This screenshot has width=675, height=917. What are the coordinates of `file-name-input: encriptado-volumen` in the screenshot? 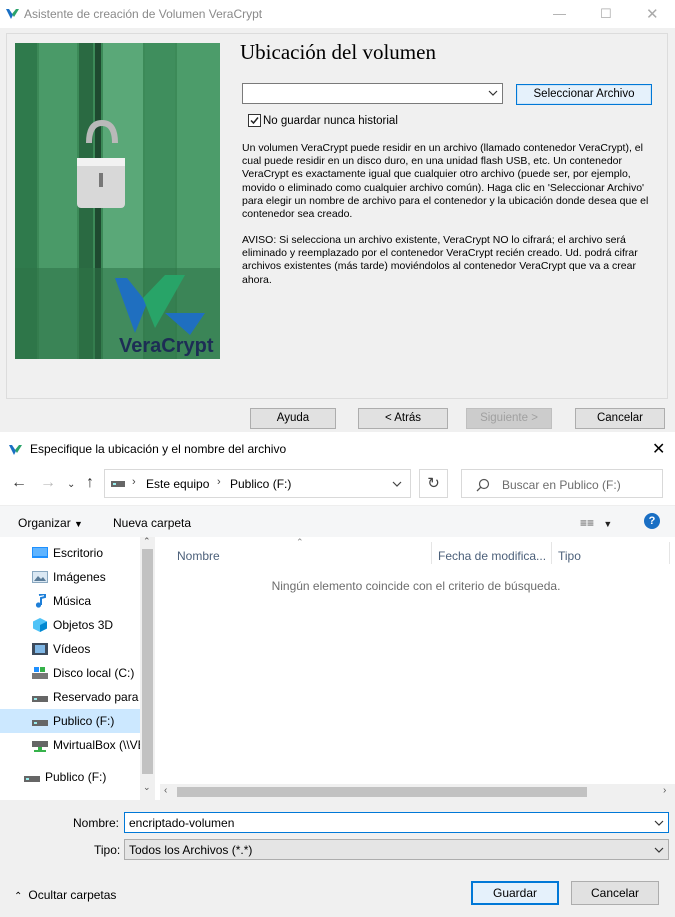 It's located at (396, 822).